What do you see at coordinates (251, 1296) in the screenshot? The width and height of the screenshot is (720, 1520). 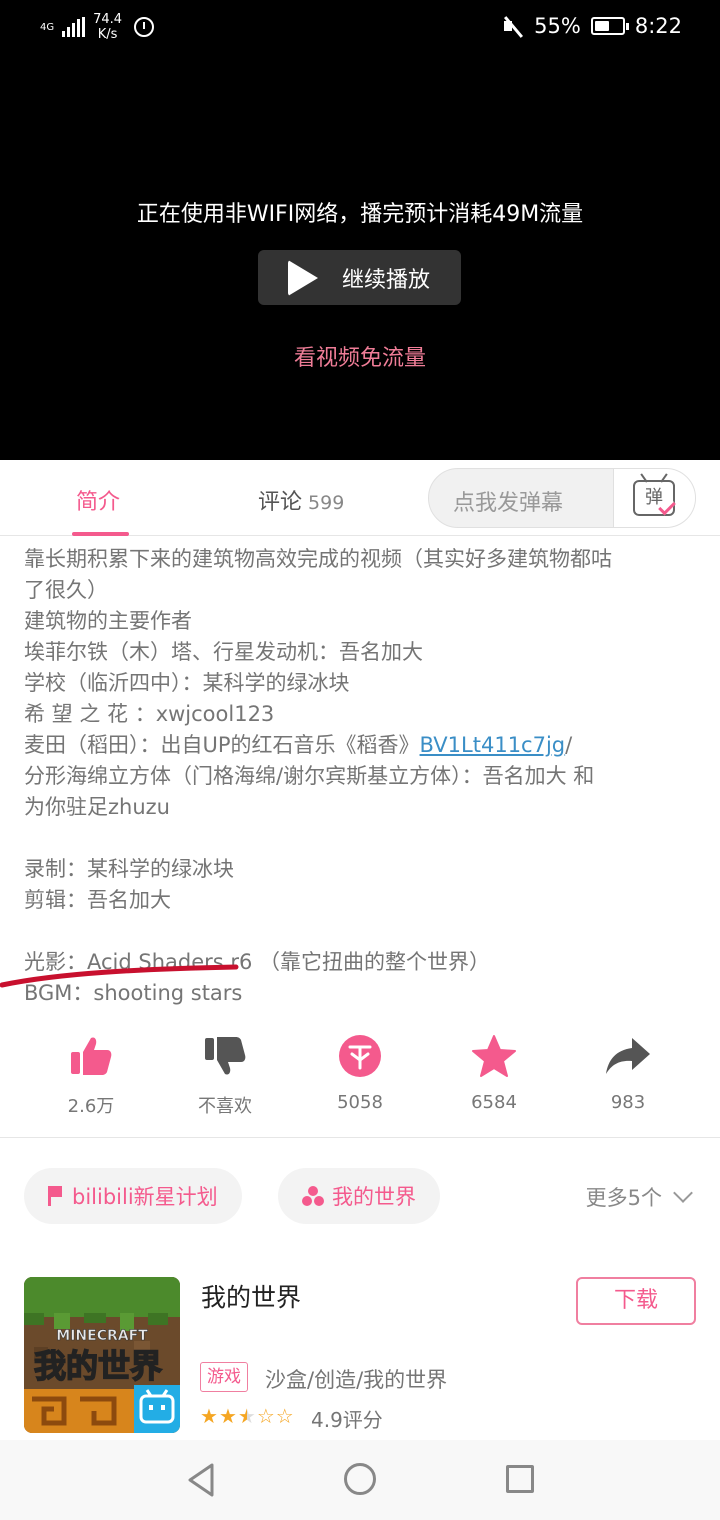 I see `game-title: 我的世界` at bounding box center [251, 1296].